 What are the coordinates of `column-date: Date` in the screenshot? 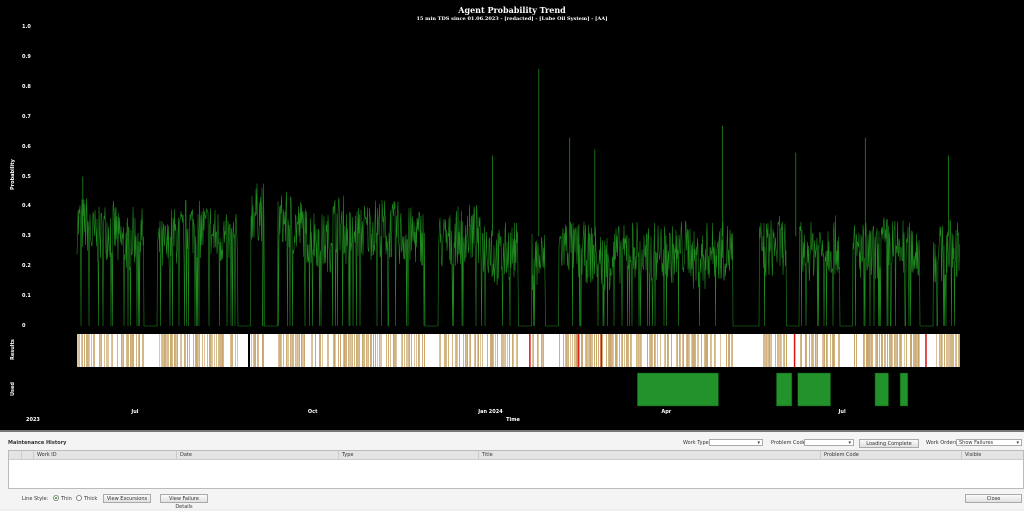 It's located at (184, 455).